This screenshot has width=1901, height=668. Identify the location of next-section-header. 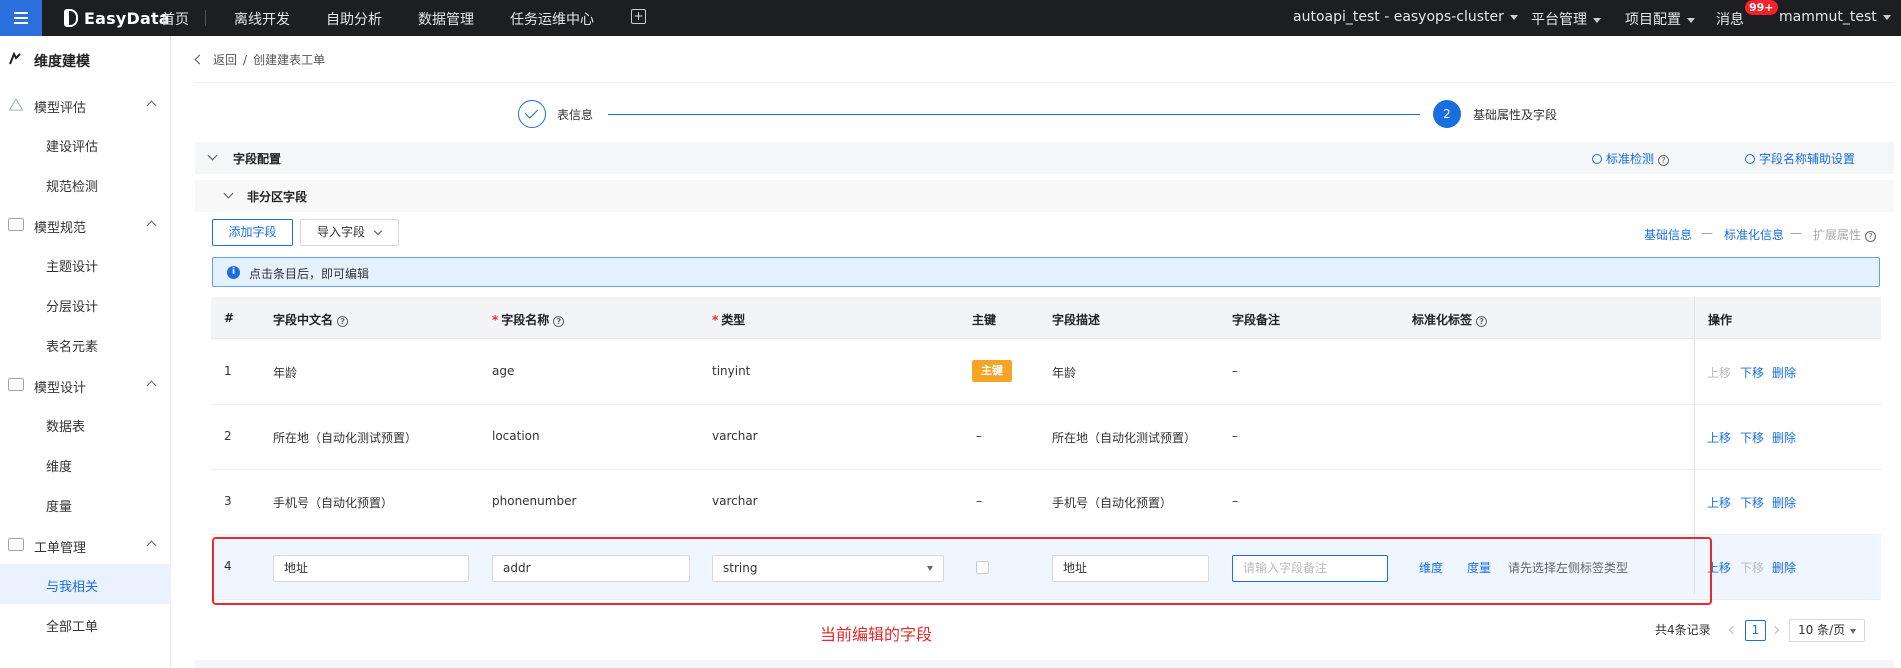
(1044, 664).